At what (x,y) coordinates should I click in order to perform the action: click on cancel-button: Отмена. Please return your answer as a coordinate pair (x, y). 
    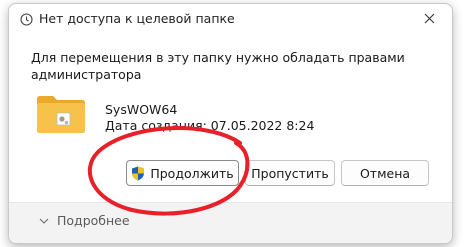
    Looking at the image, I should click on (385, 173).